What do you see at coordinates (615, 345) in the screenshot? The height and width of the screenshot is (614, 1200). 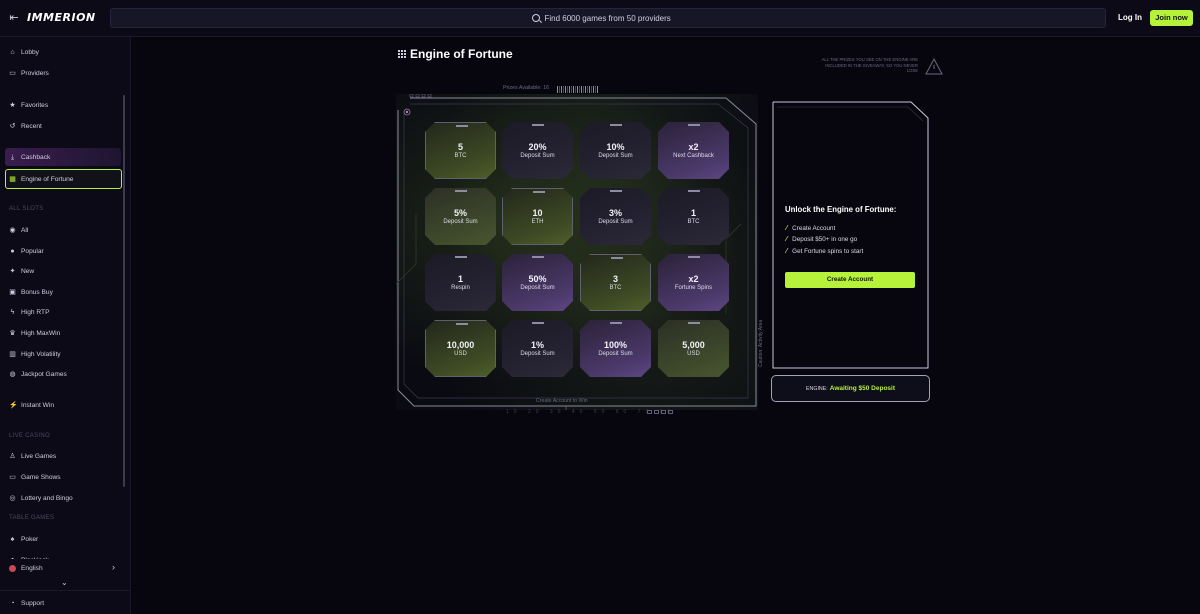 I see `prize-value: 100%` at bounding box center [615, 345].